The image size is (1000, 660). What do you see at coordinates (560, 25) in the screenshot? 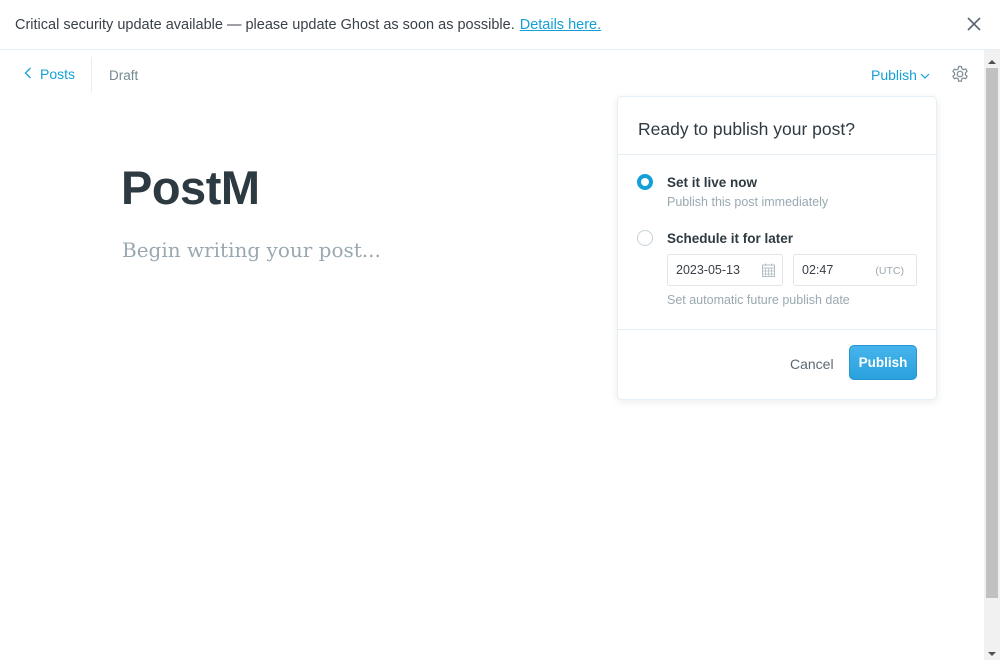
I see `alert-details-link: Details here.` at bounding box center [560, 25].